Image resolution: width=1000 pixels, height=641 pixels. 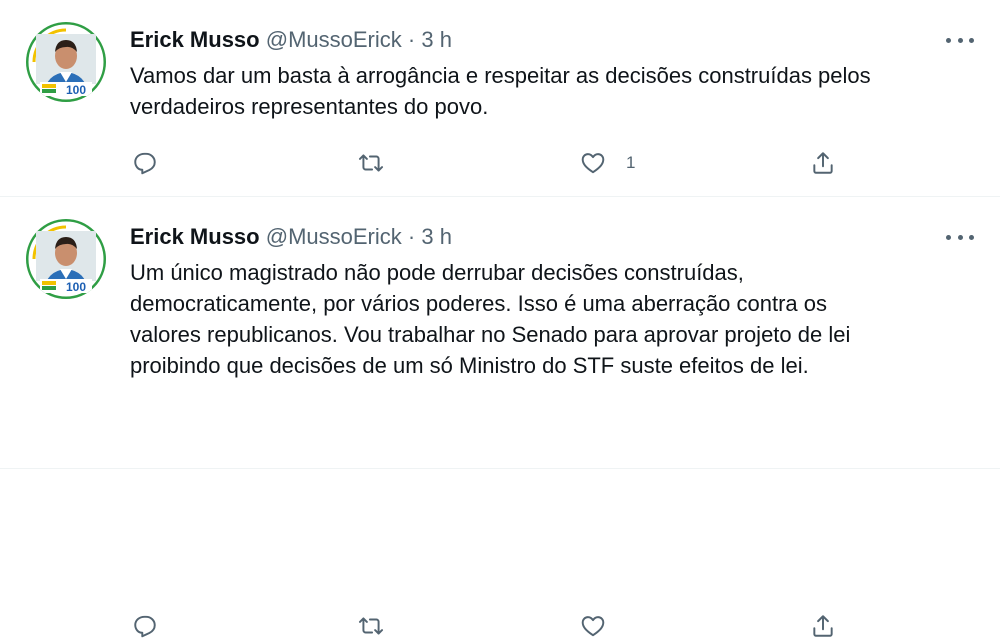 I want to click on like-count: 1, so click(x=631, y=162).